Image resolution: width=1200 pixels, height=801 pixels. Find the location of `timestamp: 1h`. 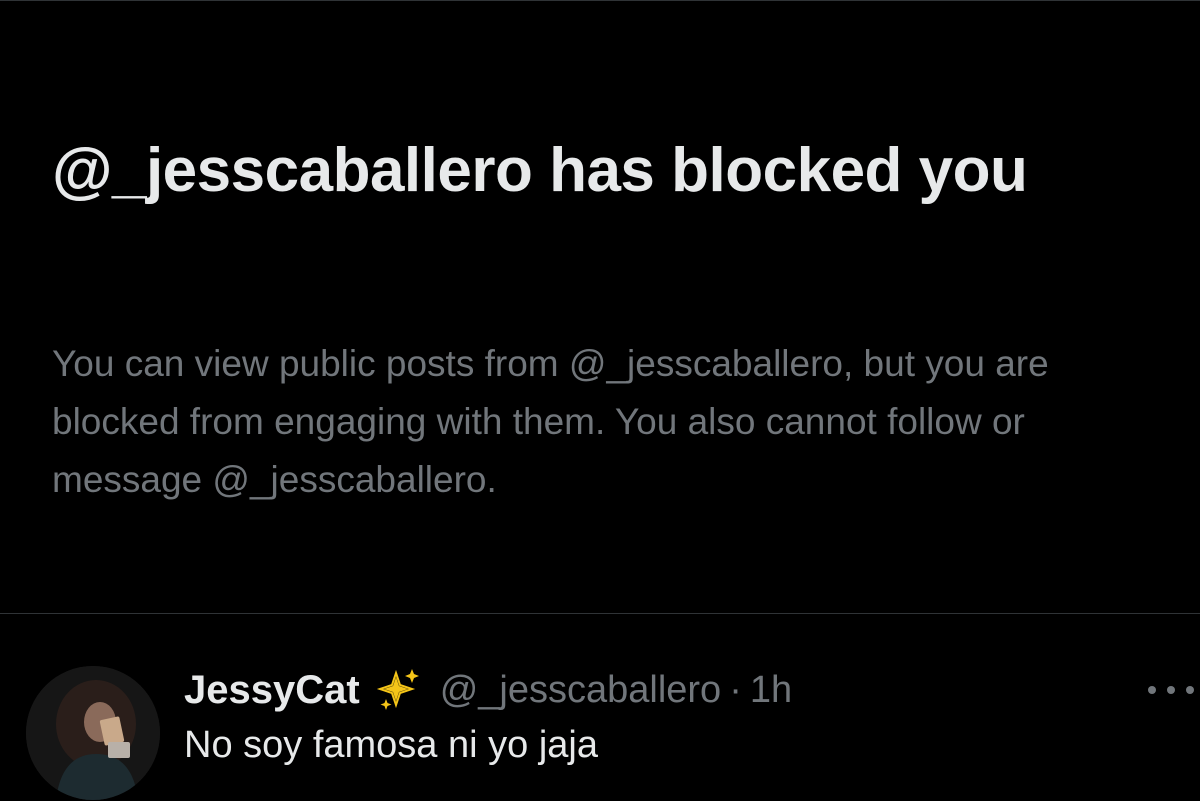

timestamp: 1h is located at coordinates (771, 690).